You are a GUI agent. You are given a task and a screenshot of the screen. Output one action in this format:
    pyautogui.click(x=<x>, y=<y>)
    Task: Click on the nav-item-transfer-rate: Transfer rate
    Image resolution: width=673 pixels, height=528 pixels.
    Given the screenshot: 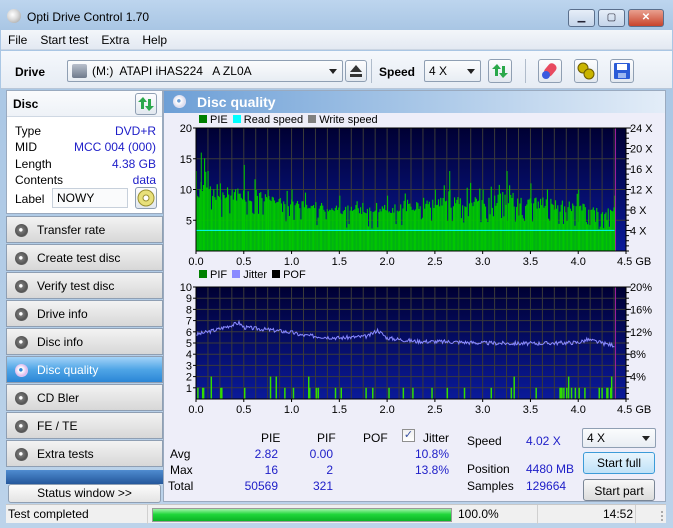 What is the action you would take?
    pyautogui.click(x=84, y=229)
    